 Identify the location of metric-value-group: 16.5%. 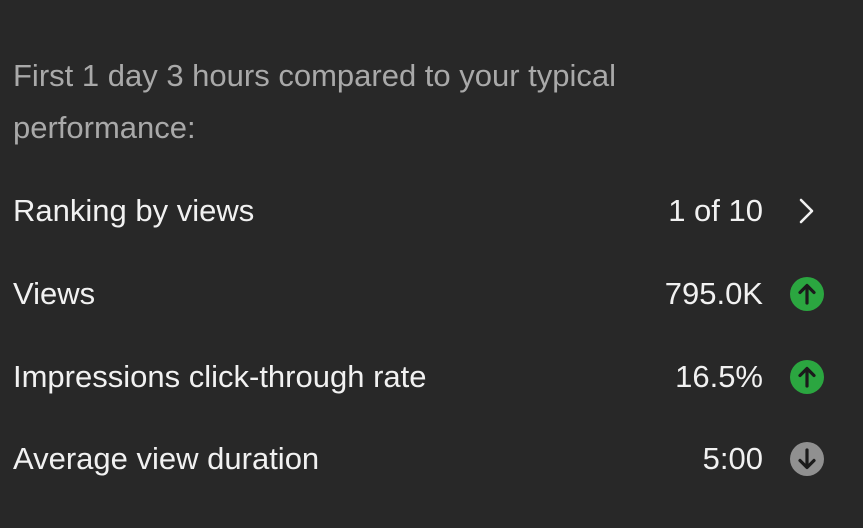
(750, 377).